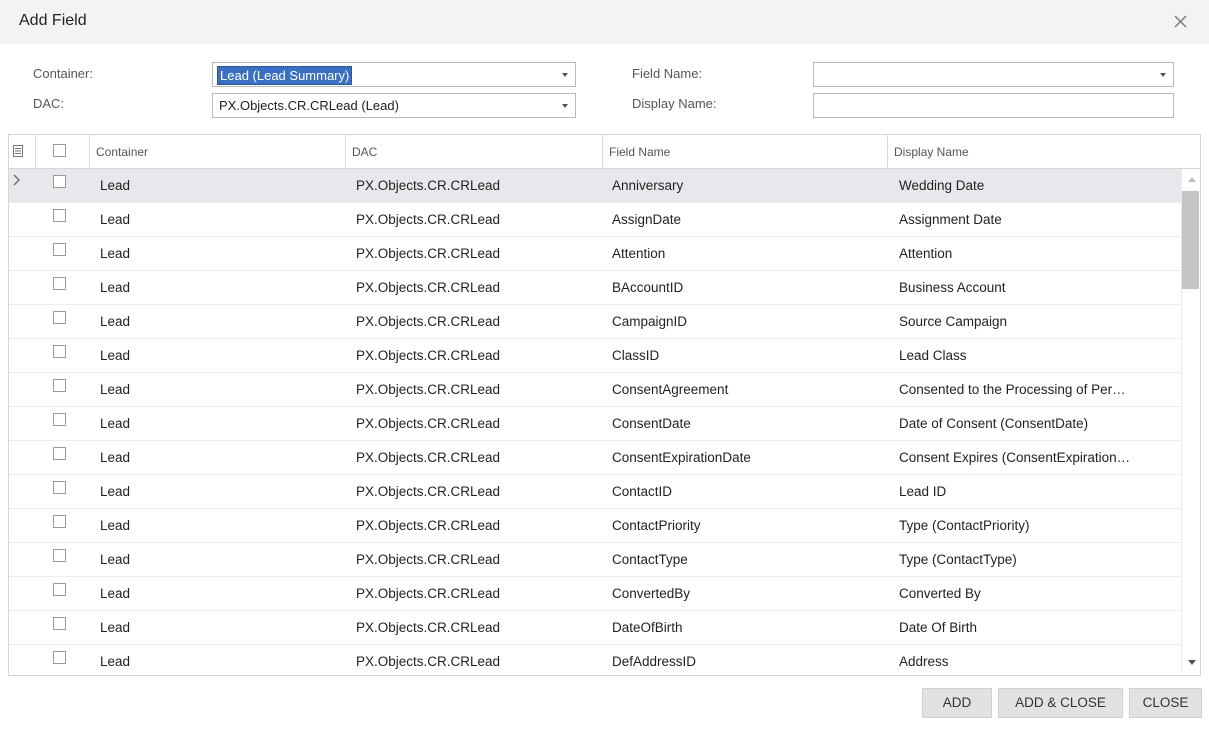 This screenshot has width=1209, height=729. What do you see at coordinates (650, 321) in the screenshot?
I see `cell-field-name: CampaignID` at bounding box center [650, 321].